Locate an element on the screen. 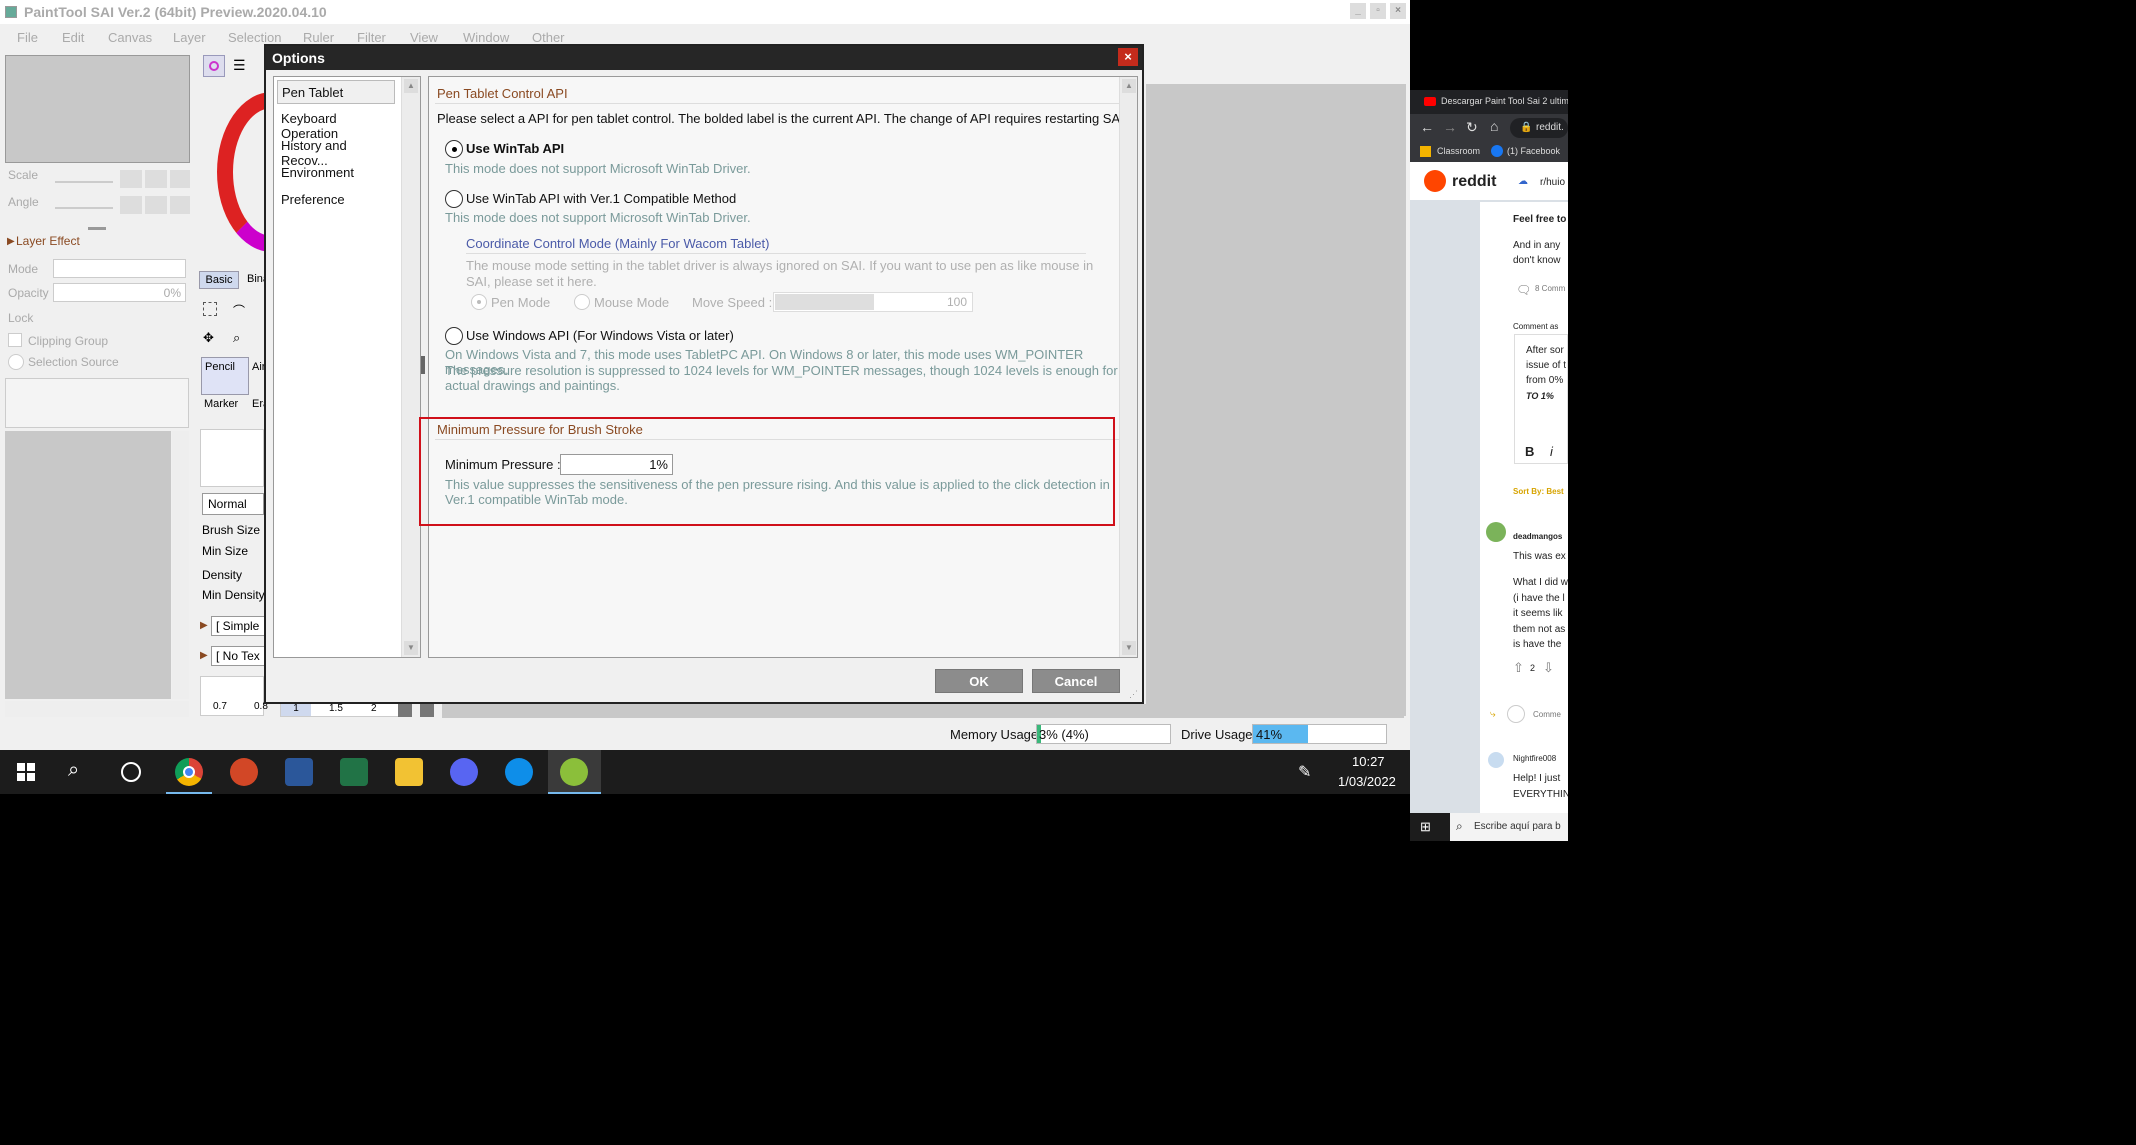 This screenshot has width=2136, height=1145. comment-button: Comme is located at coordinates (1547, 714).